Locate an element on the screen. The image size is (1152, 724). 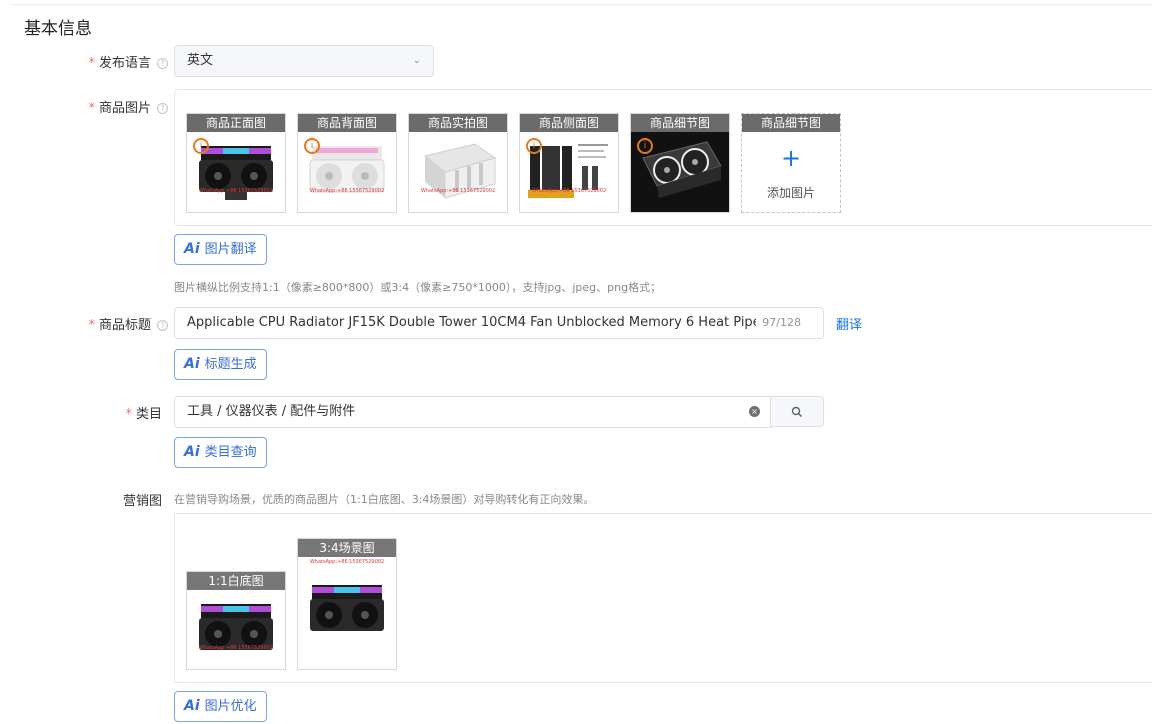
category-search-button is located at coordinates (797, 411).